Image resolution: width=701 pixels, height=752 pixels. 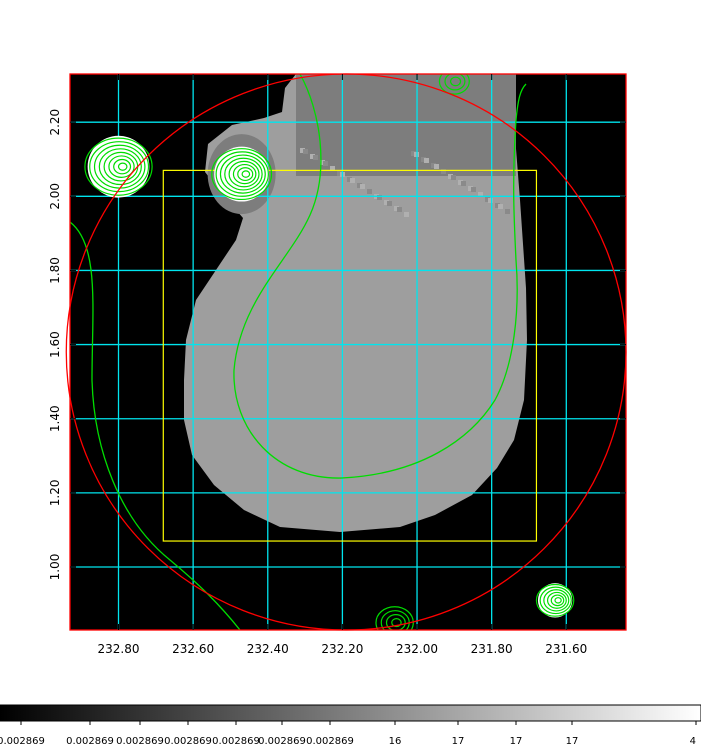 I want to click on y-tick-label: 2.20, so click(x=55, y=122).